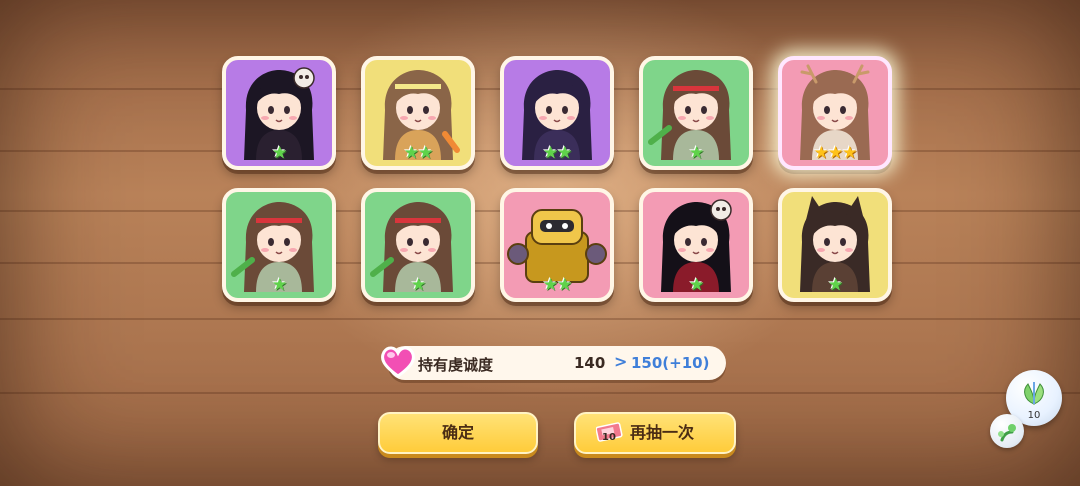  I want to click on devotion-next: 150(+10), so click(670, 363).